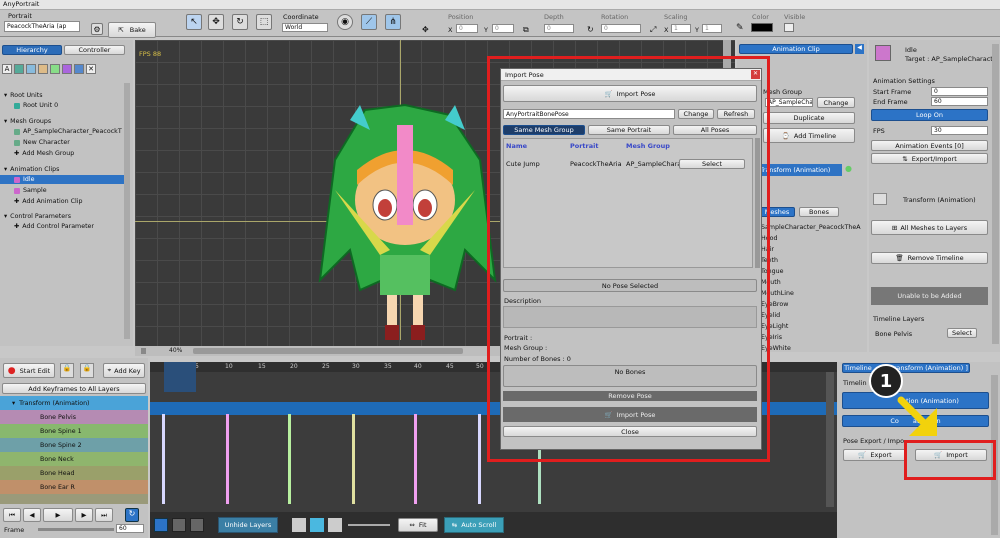 The image size is (1000, 538). Describe the element at coordinates (929, 227) in the screenshot. I see `all-meshes-to-layers-button: ⊞ All Meshes to Layers` at that location.